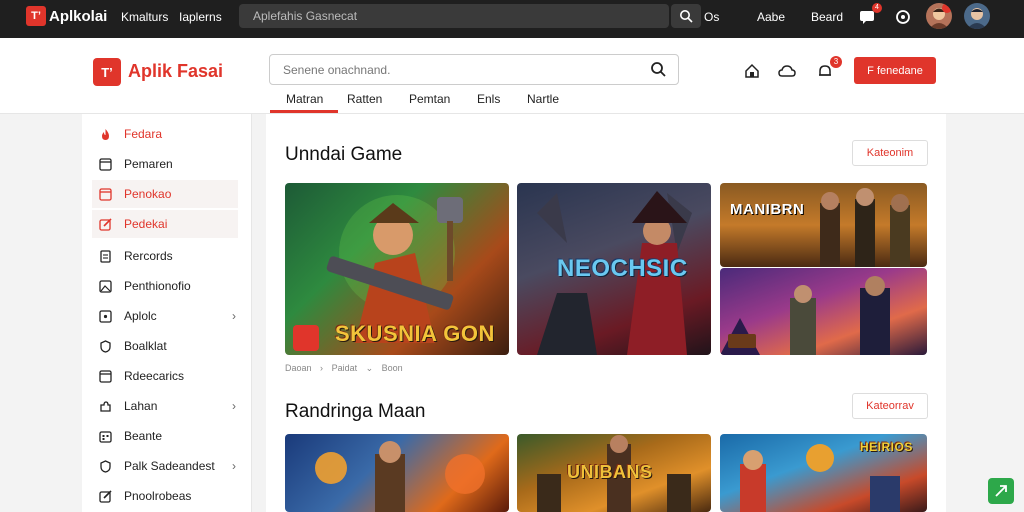 Image resolution: width=1024 pixels, height=512 pixels. Describe the element at coordinates (107, 72) in the screenshot. I see `header-logo-icon: T’` at that location.